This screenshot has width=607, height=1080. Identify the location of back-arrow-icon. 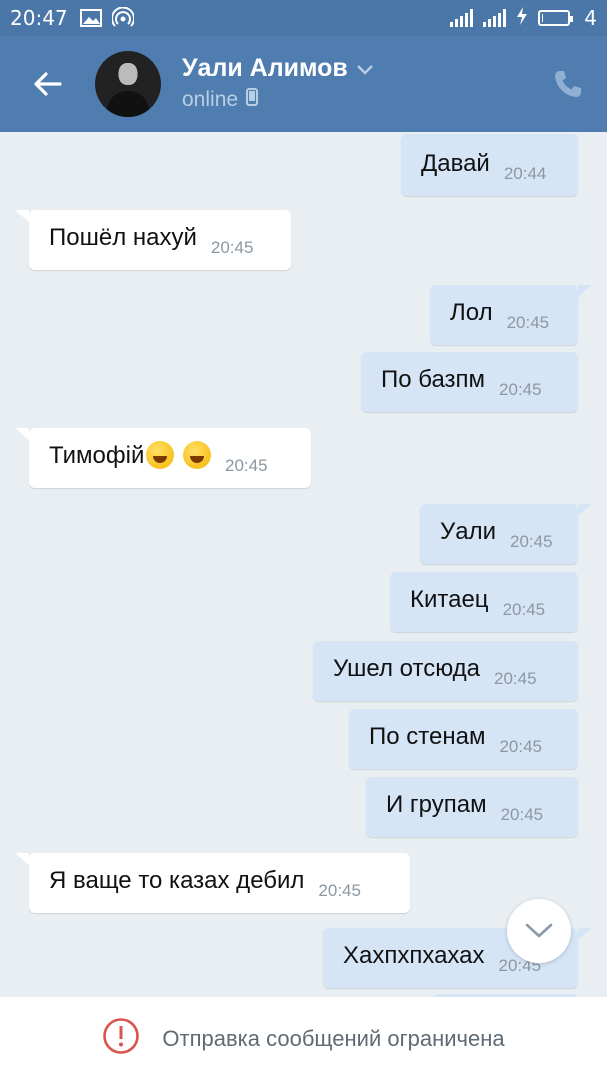
(48, 84).